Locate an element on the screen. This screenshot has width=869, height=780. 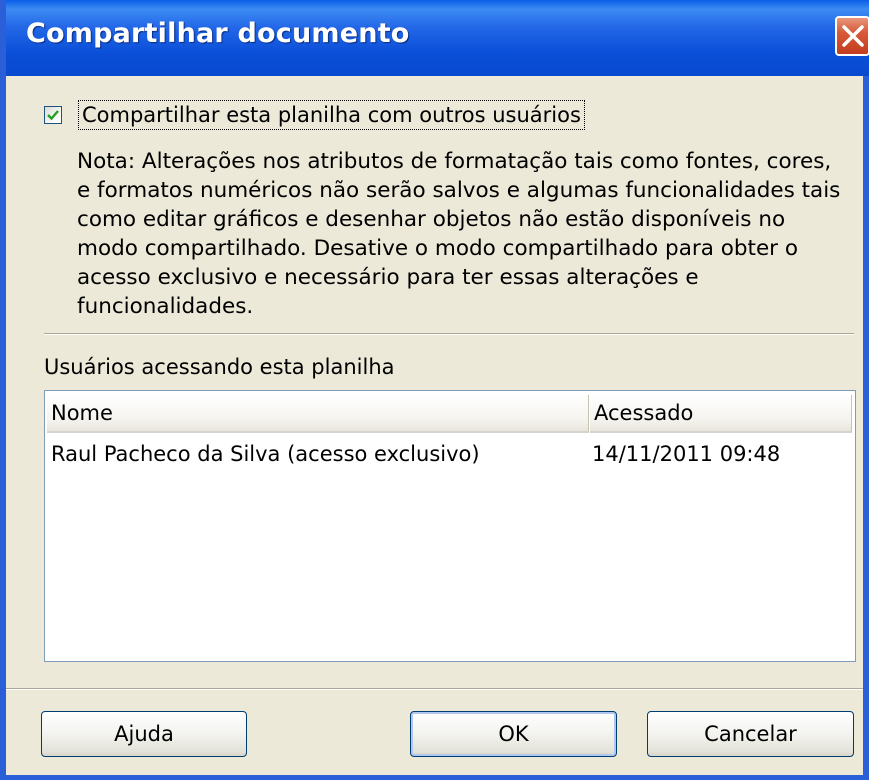
help-button: Ajuda is located at coordinates (144, 734).